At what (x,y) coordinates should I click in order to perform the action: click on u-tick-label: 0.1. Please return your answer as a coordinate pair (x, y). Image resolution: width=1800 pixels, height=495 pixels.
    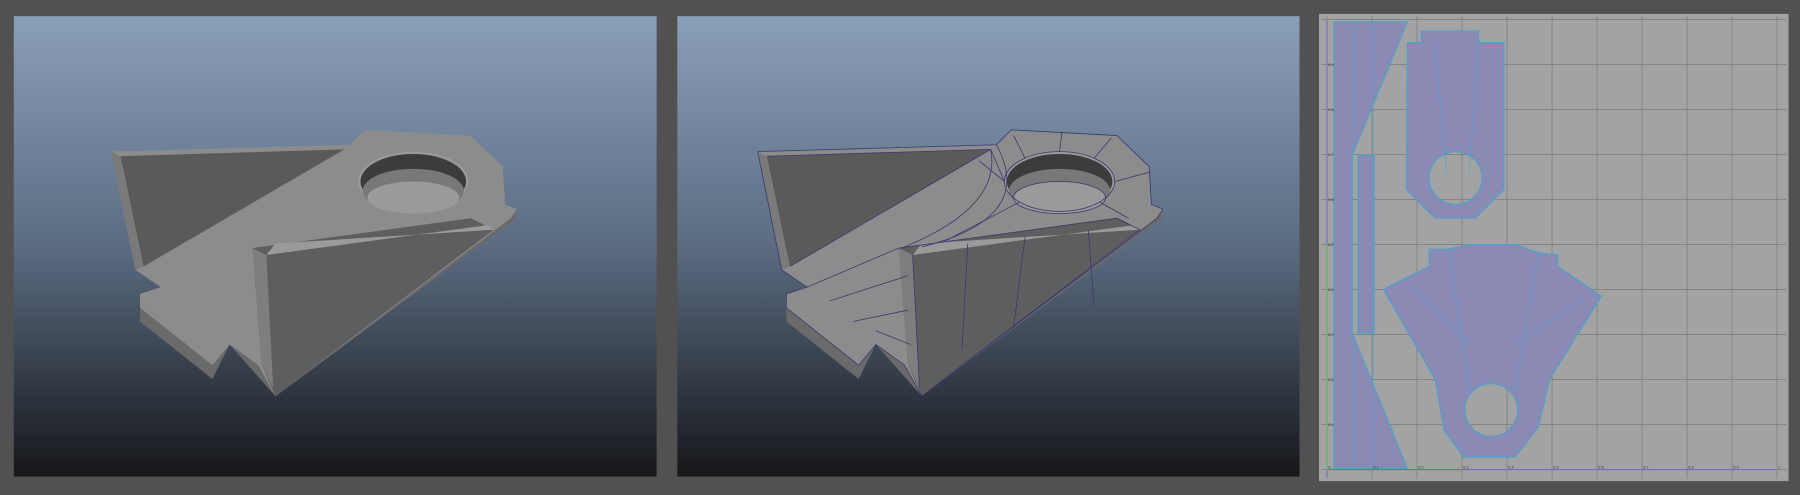
    Looking at the image, I should click on (1375, 467).